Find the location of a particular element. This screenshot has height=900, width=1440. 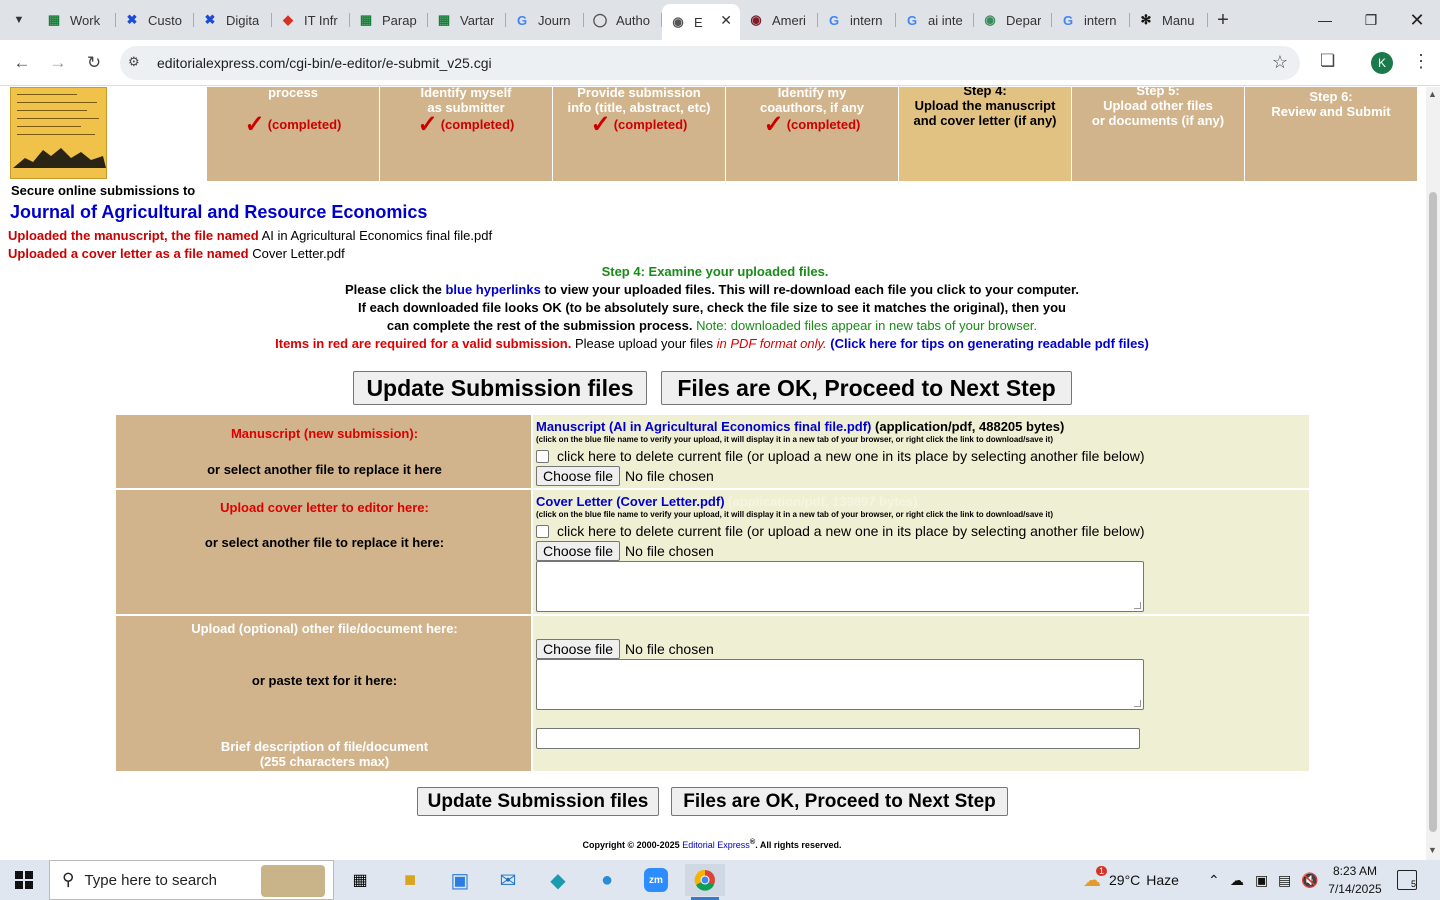

scroll-up-arrow-icon: ▲ is located at coordinates (1432, 94).